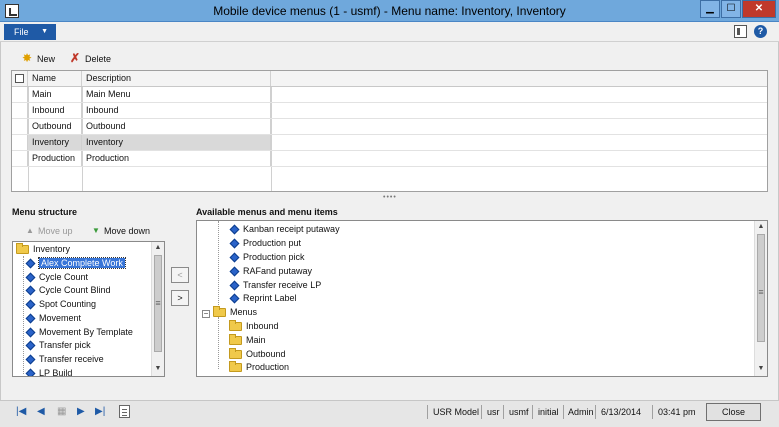 This screenshot has height=427, width=779. I want to click on new-button: ✸ New, so click(38, 58).